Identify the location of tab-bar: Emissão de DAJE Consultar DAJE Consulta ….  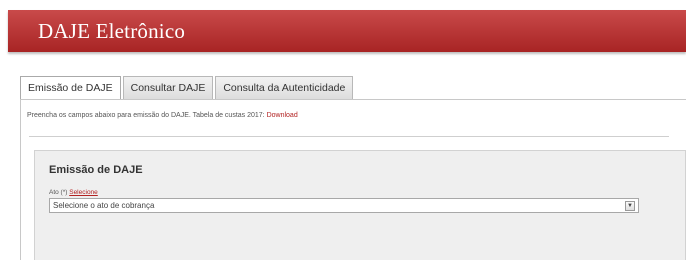
(187, 88).